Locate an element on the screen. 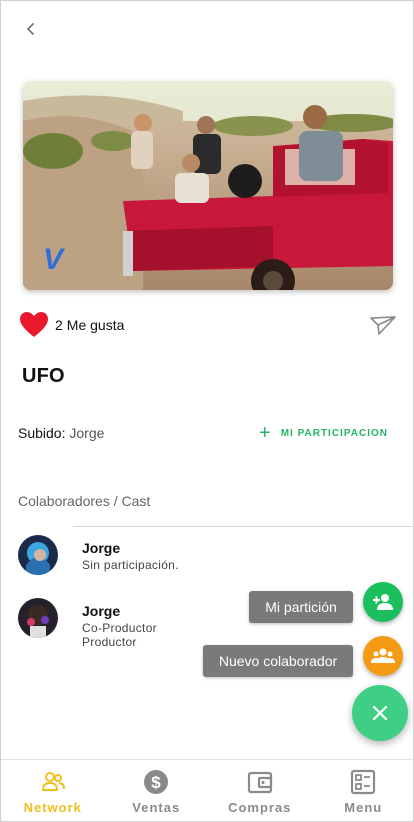  nuevo-colaborador-label: Nuevo colaborador is located at coordinates (278, 661).